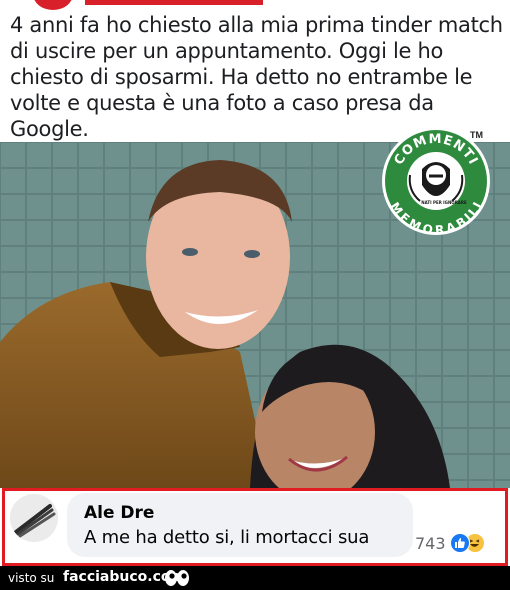 This screenshot has height=590, width=510. I want to click on trademark-label: TM, so click(476, 135).